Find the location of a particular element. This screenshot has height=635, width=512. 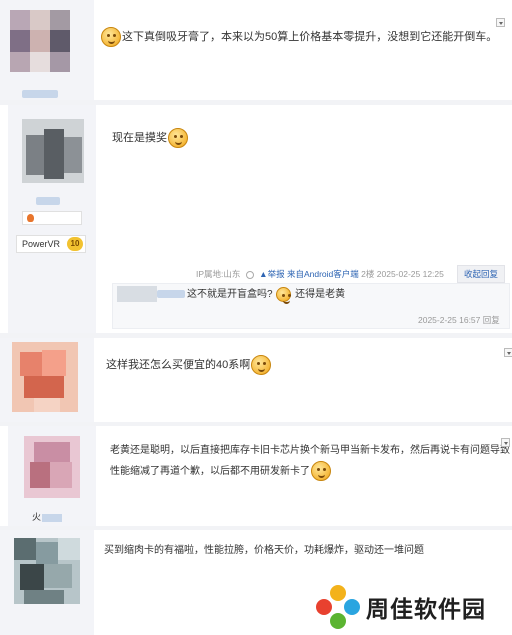

honor-badge is located at coordinates (52, 218).